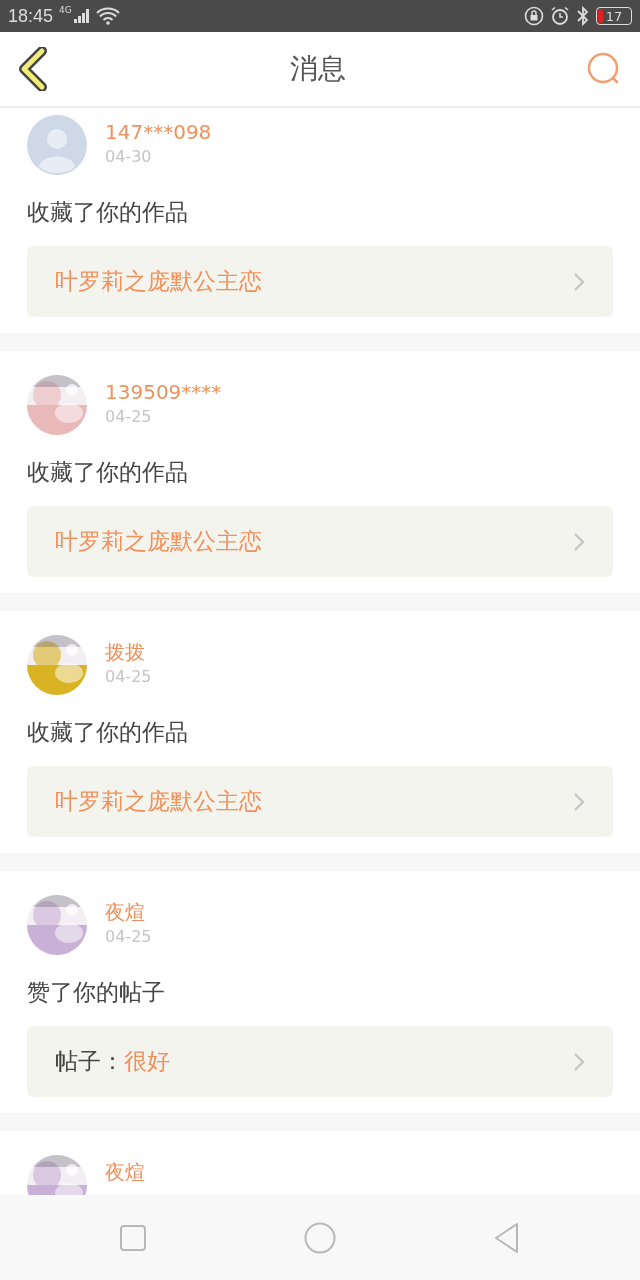  I want to click on target-link: 帖子：很好, so click(320, 1061).